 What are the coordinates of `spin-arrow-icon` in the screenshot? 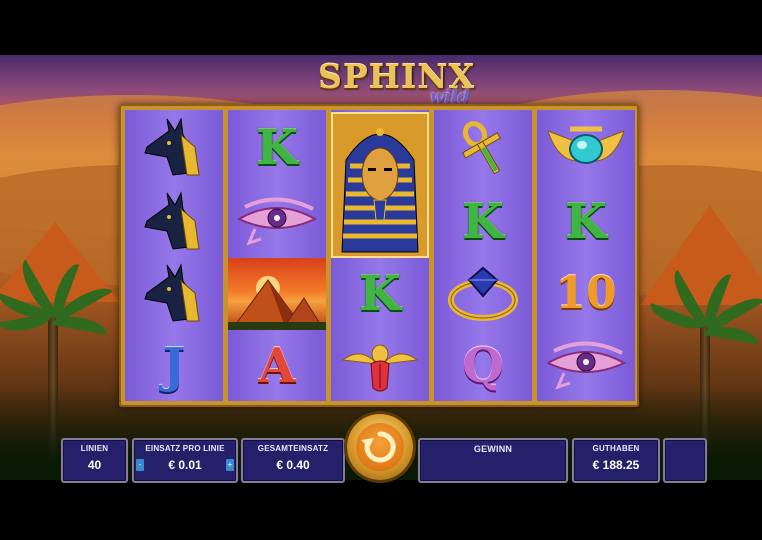 It's located at (378, 447).